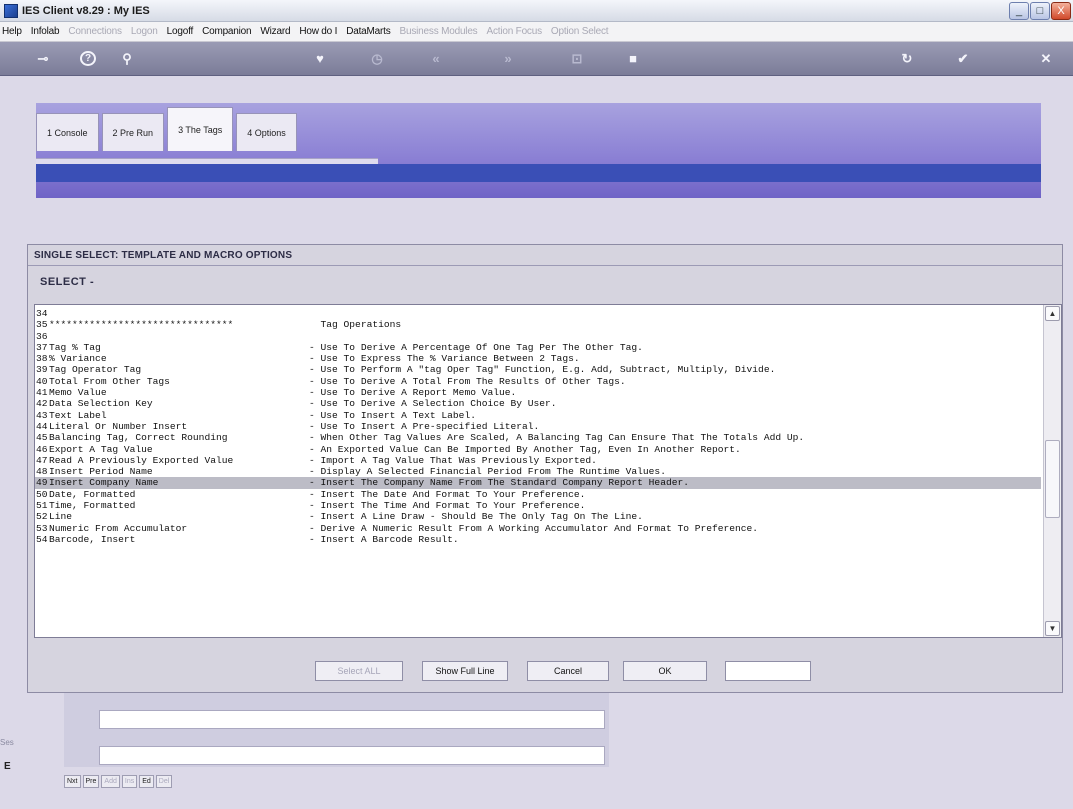 The image size is (1073, 809). What do you see at coordinates (1019, 11) in the screenshot?
I see `minimize-button: _` at bounding box center [1019, 11].